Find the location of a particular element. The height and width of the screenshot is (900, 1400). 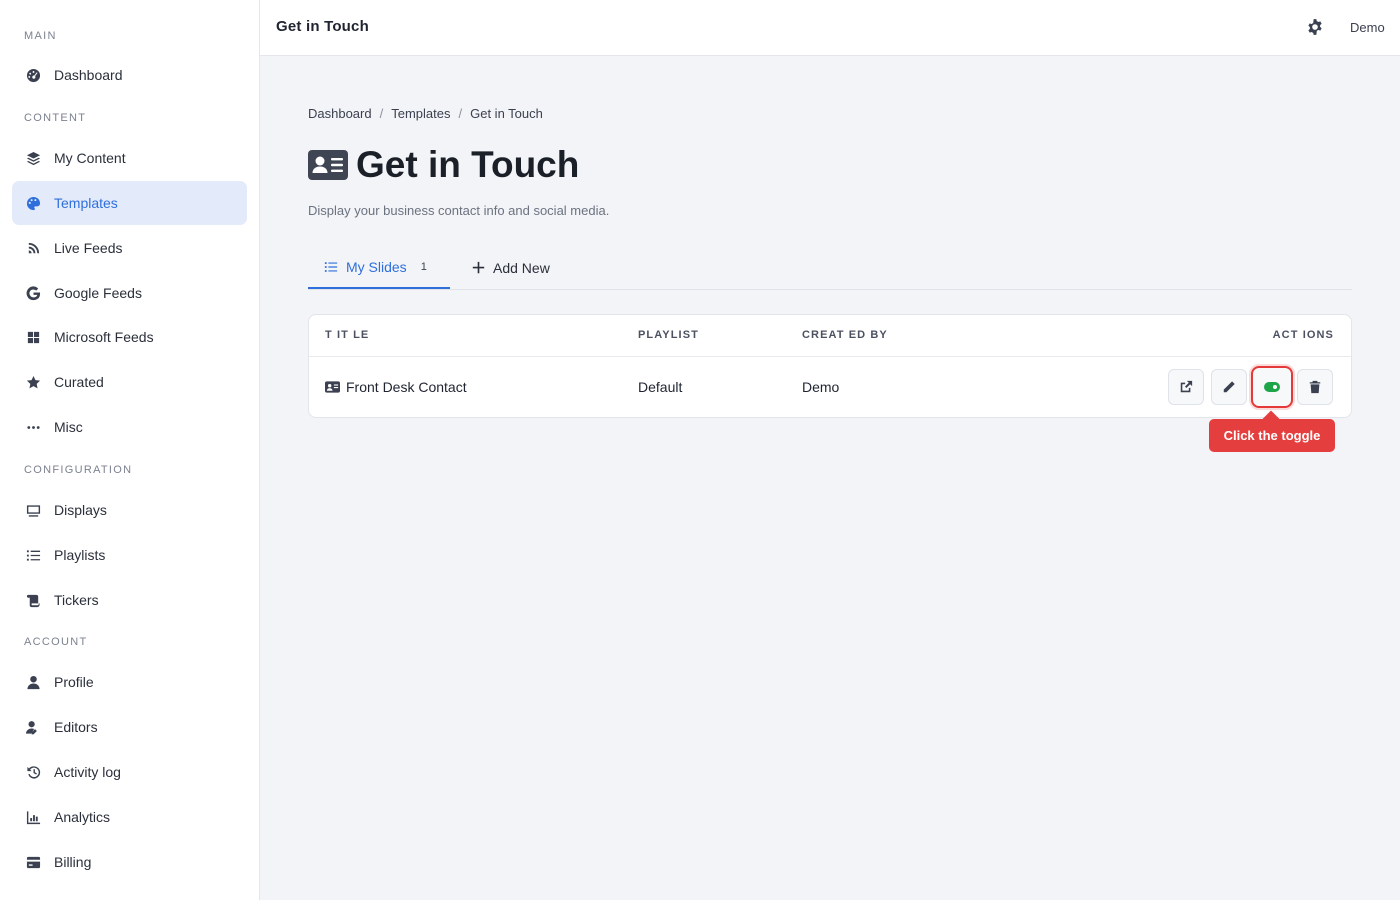

tab-add-new: Add New is located at coordinates (511, 267).